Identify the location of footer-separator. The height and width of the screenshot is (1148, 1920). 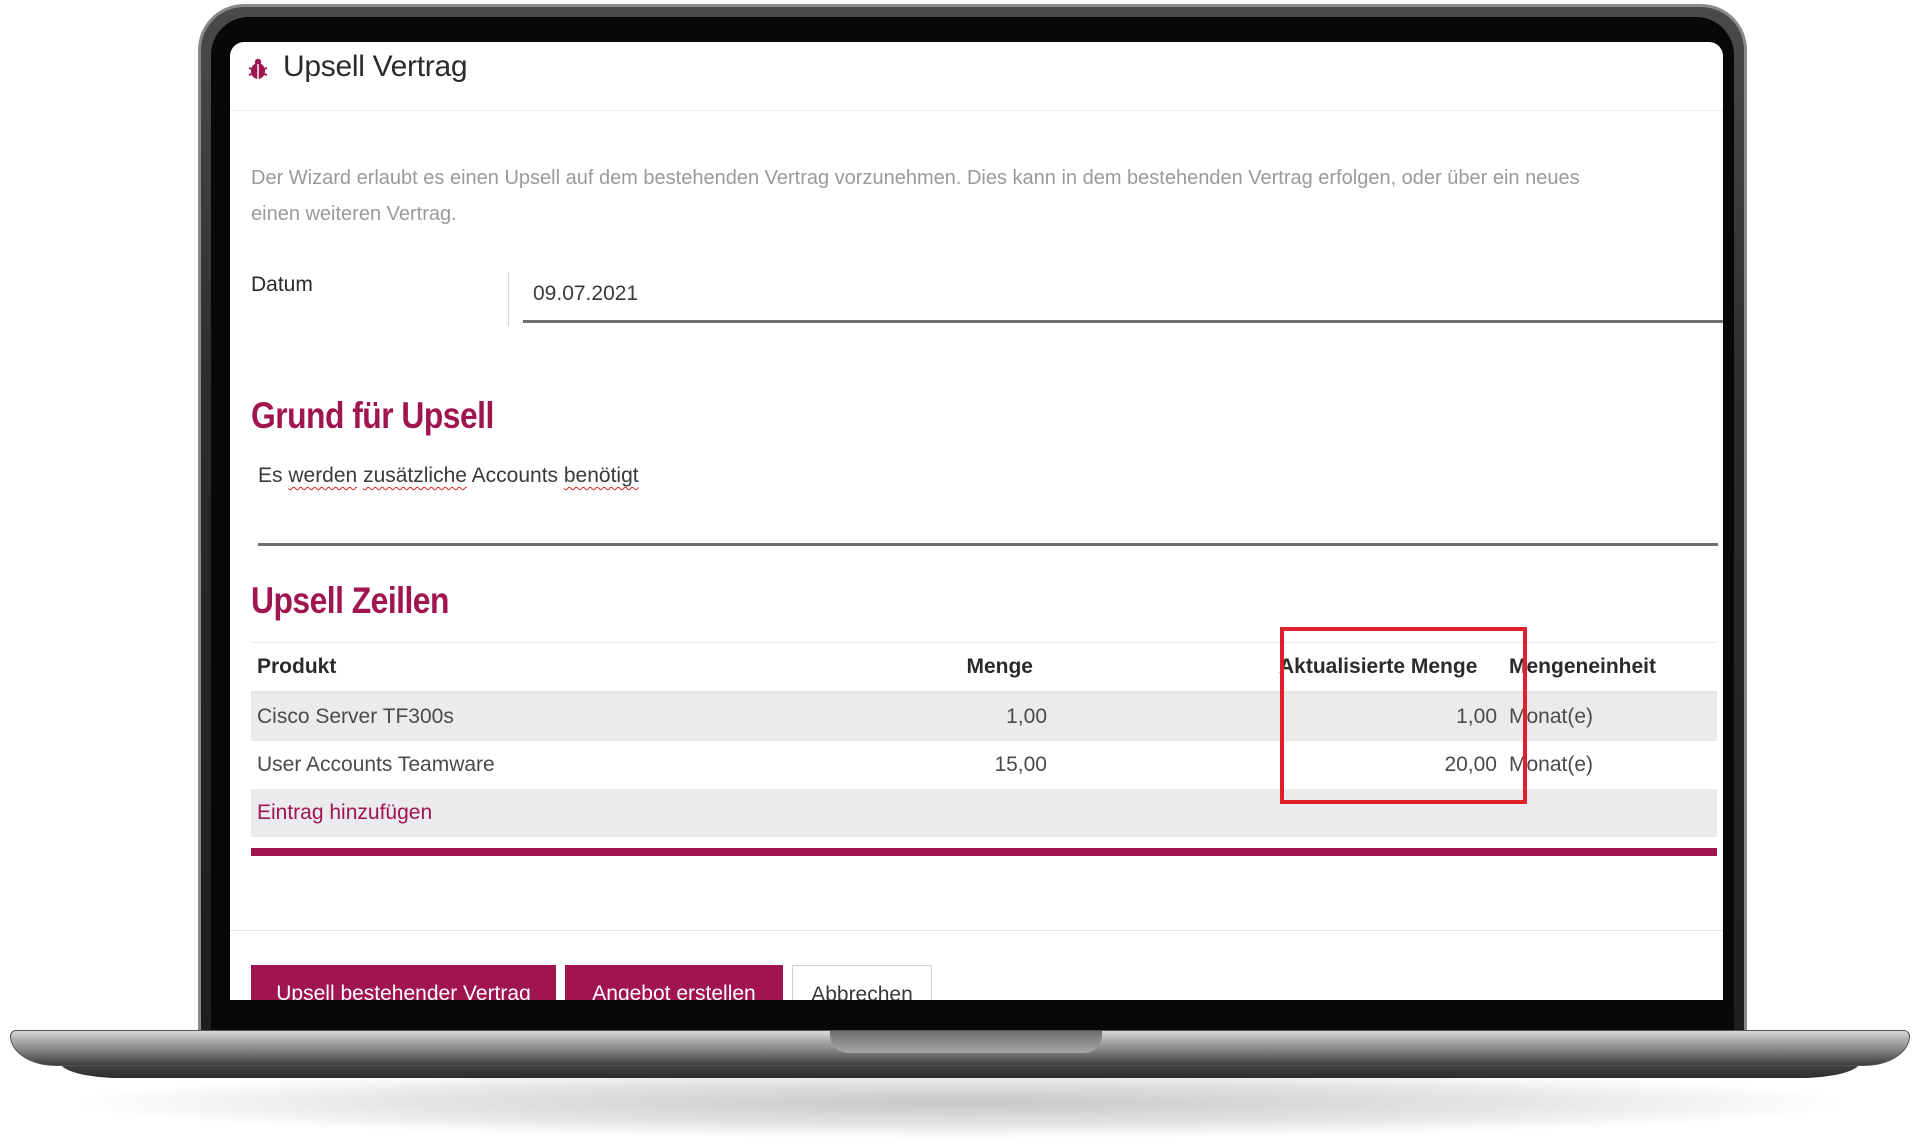
(976, 930).